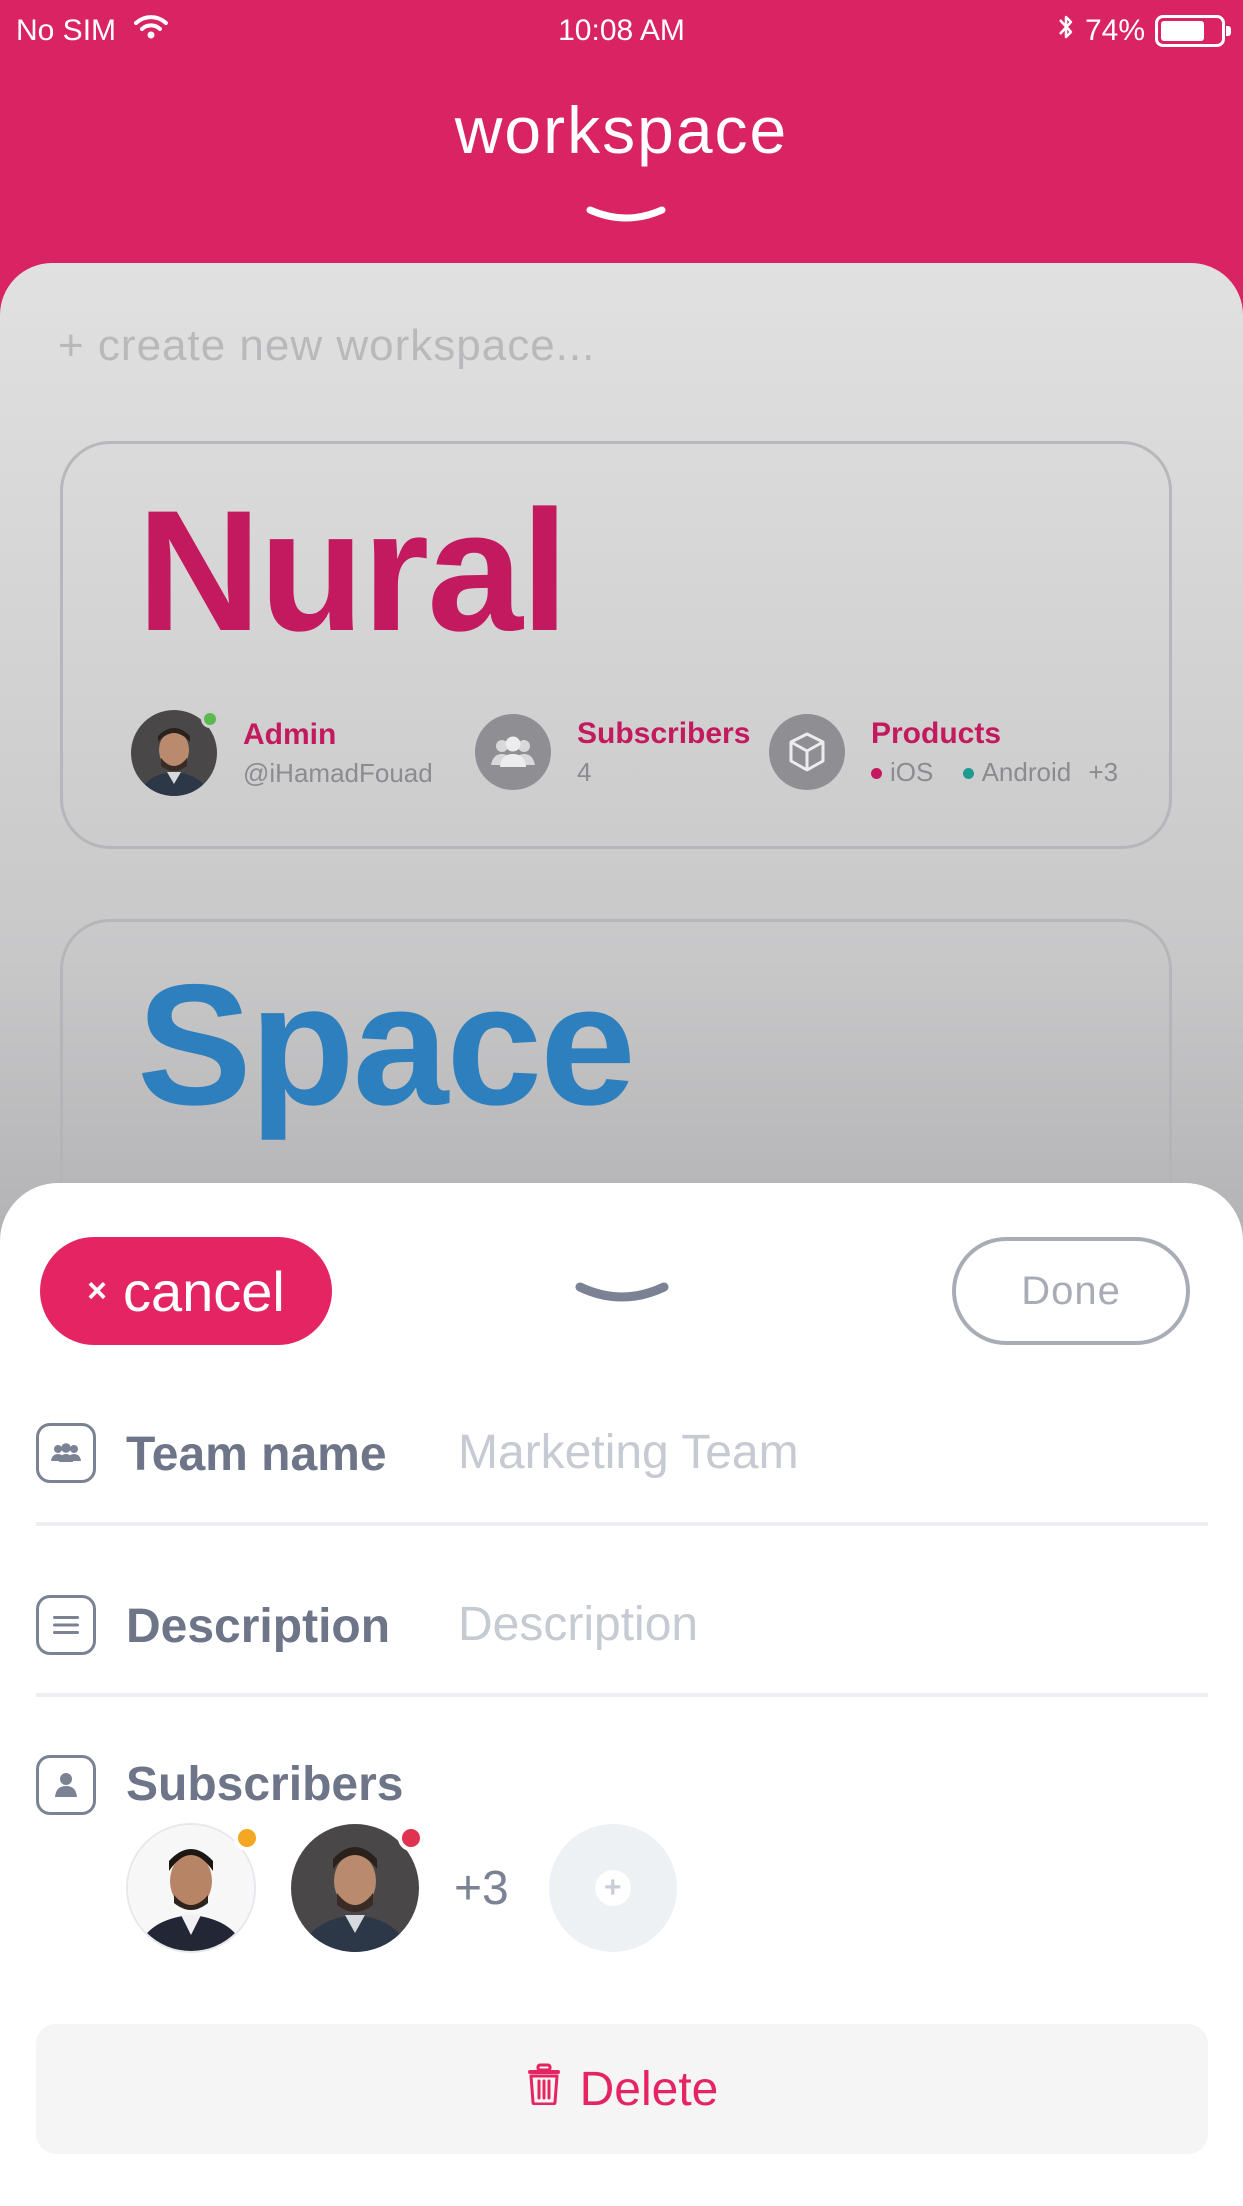 This screenshot has width=1243, height=2206. I want to click on delete-label: Delete, so click(649, 2089).